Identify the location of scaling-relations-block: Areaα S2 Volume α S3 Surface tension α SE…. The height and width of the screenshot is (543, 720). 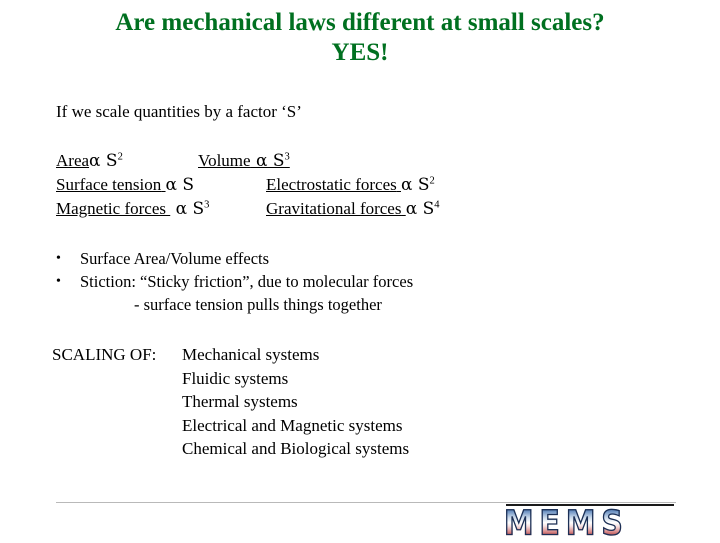
(248, 185).